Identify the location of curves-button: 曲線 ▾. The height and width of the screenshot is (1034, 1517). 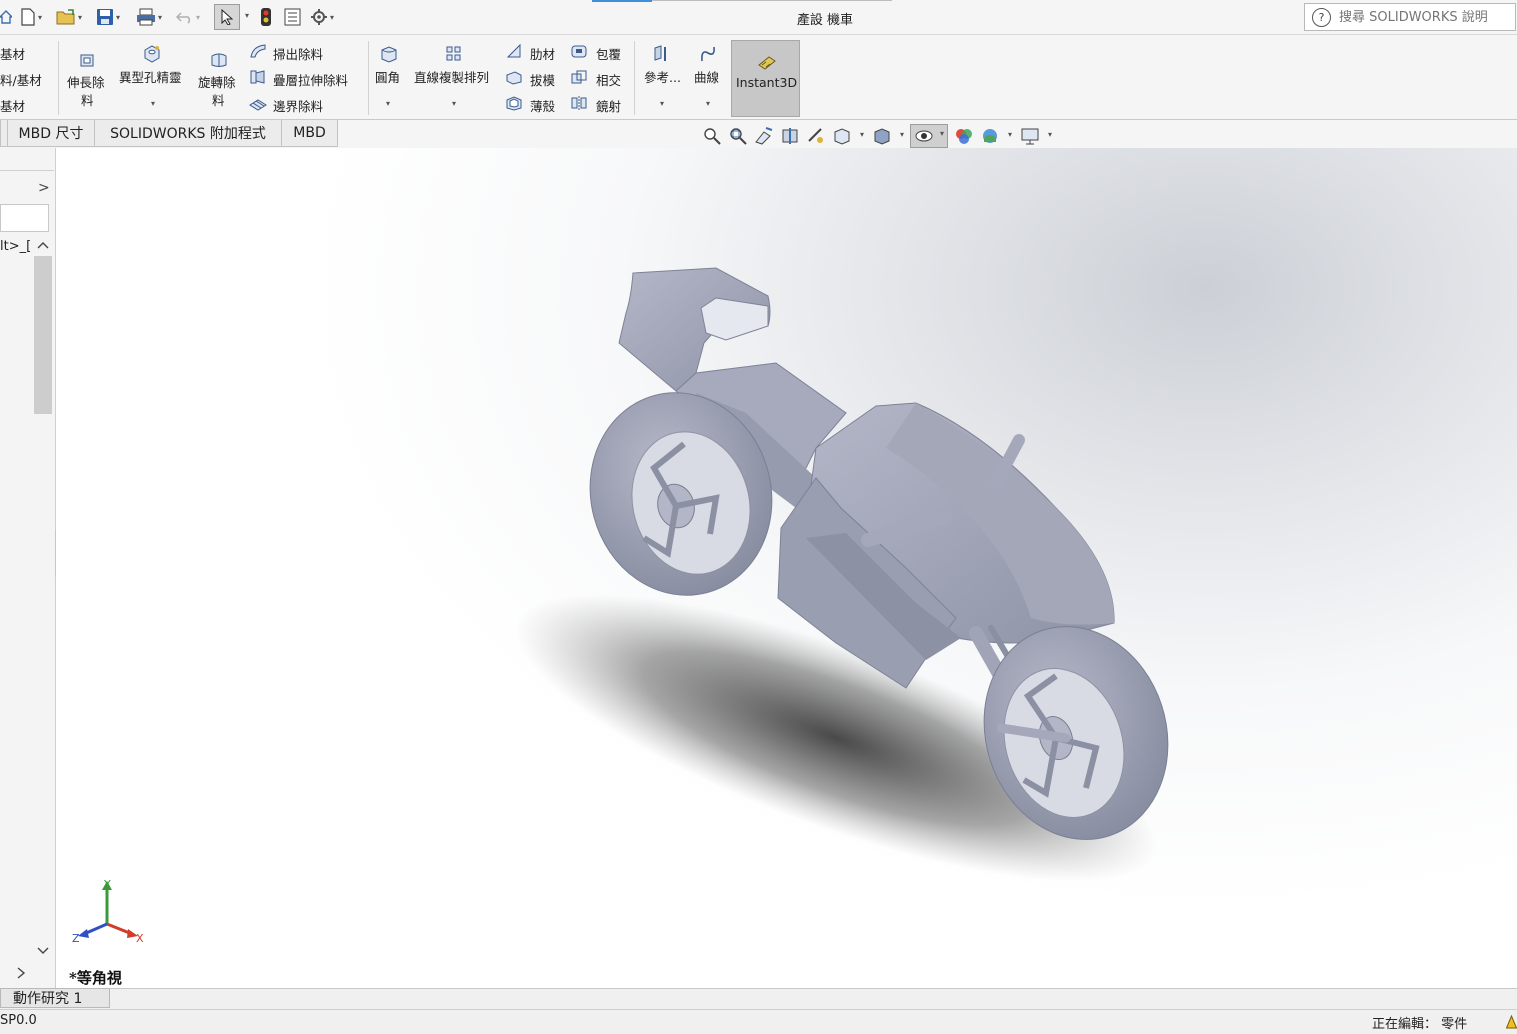
(708, 79).